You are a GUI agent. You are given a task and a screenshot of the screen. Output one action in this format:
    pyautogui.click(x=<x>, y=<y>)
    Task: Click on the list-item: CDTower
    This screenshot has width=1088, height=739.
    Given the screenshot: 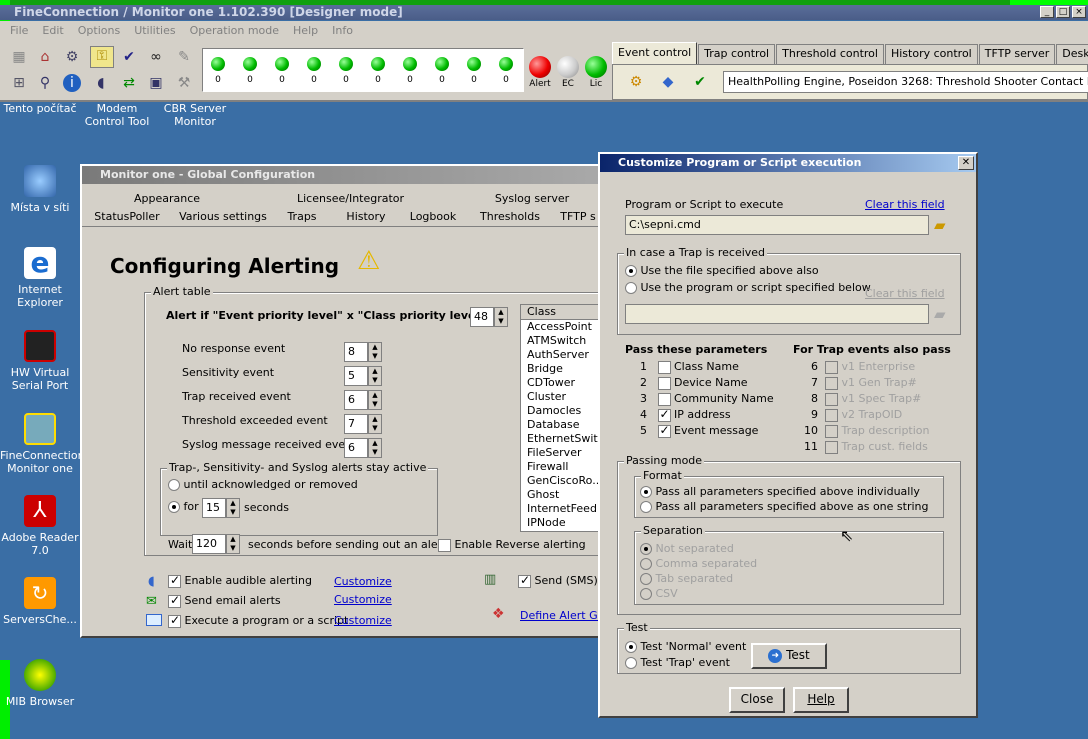 What is the action you would take?
    pyautogui.click(x=561, y=383)
    